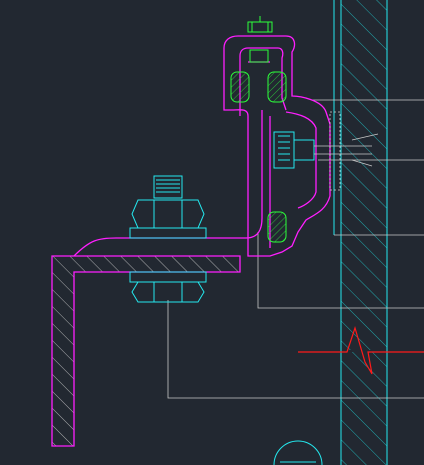 This screenshot has height=465, width=424. I want to click on rubber-gaskets, so click(258, 157).